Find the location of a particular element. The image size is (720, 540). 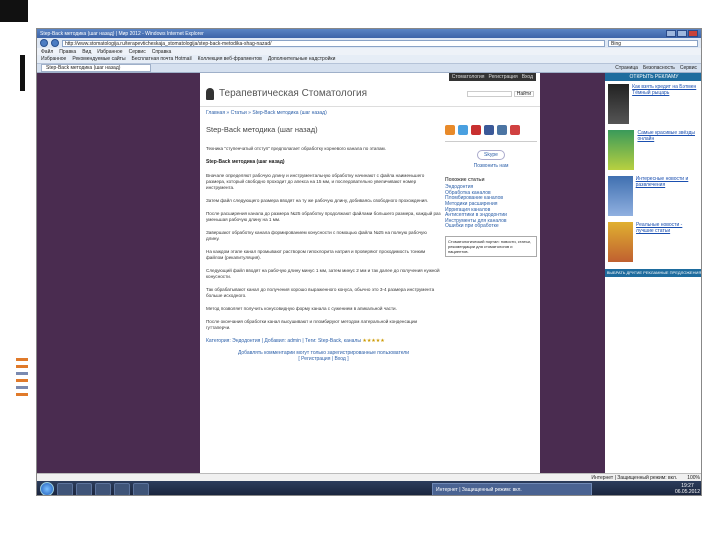

status-text: Интернет | Защищенный режим: вкл. is located at coordinates (634, 477).